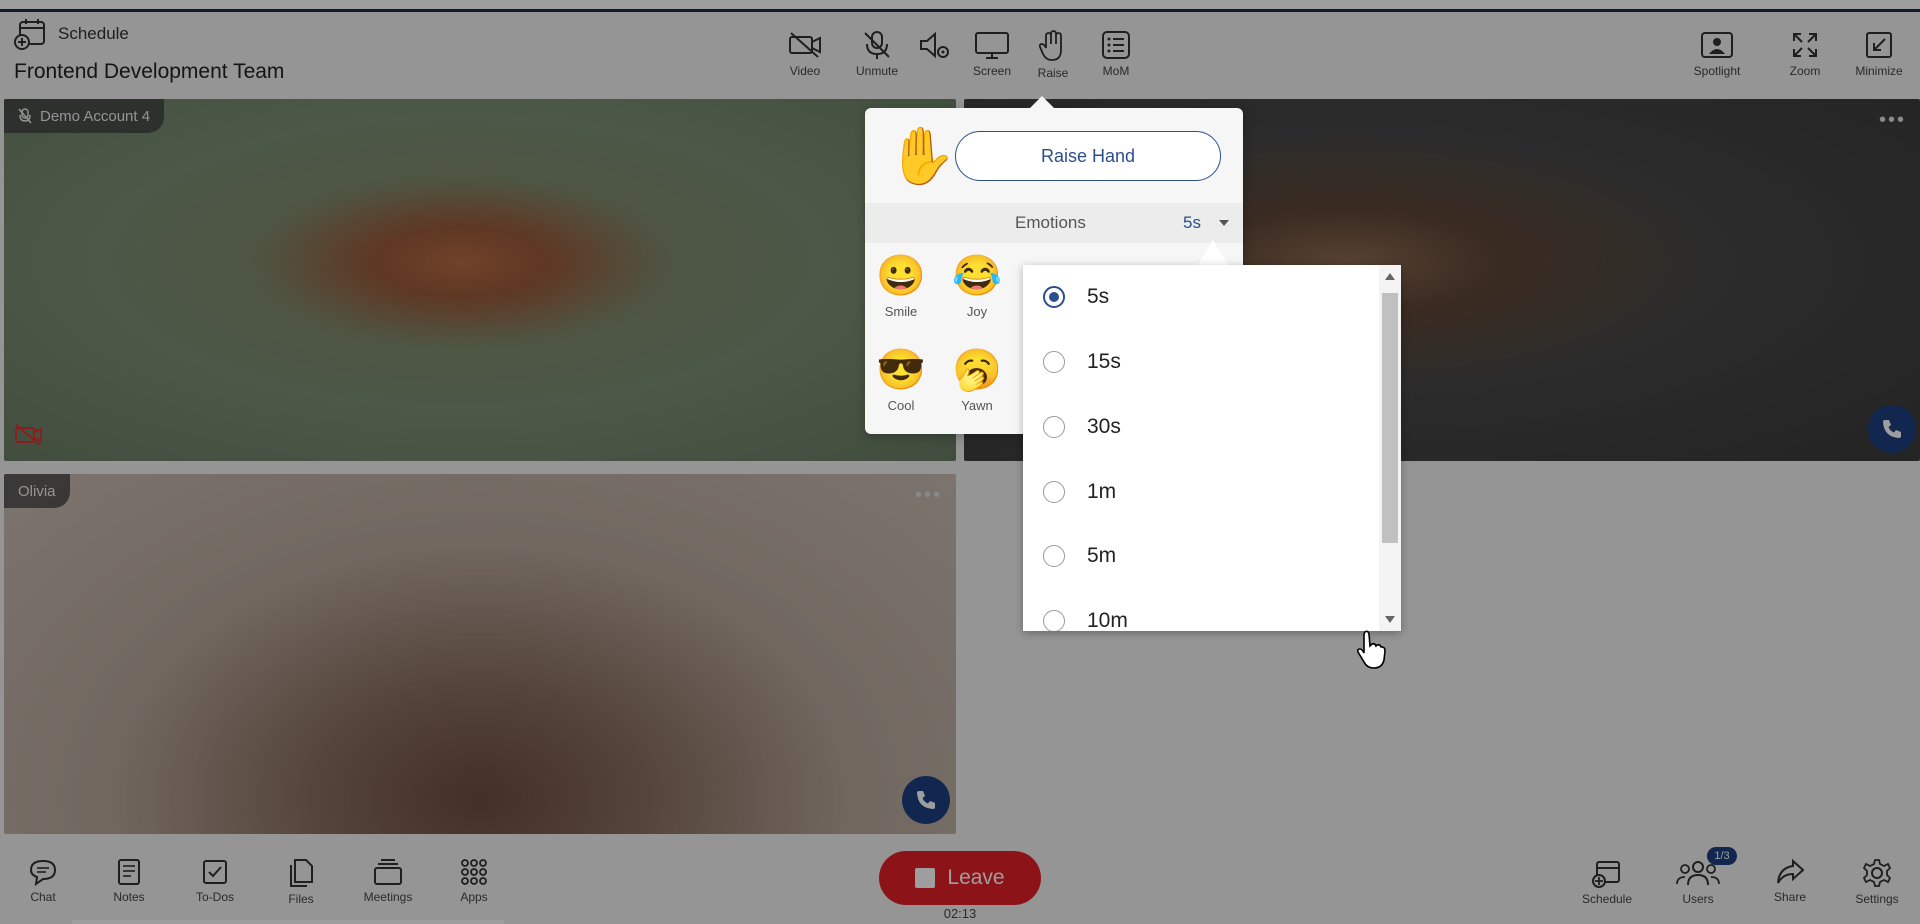  What do you see at coordinates (1088, 156) in the screenshot?
I see `raise-hand-button: Raise Hand` at bounding box center [1088, 156].